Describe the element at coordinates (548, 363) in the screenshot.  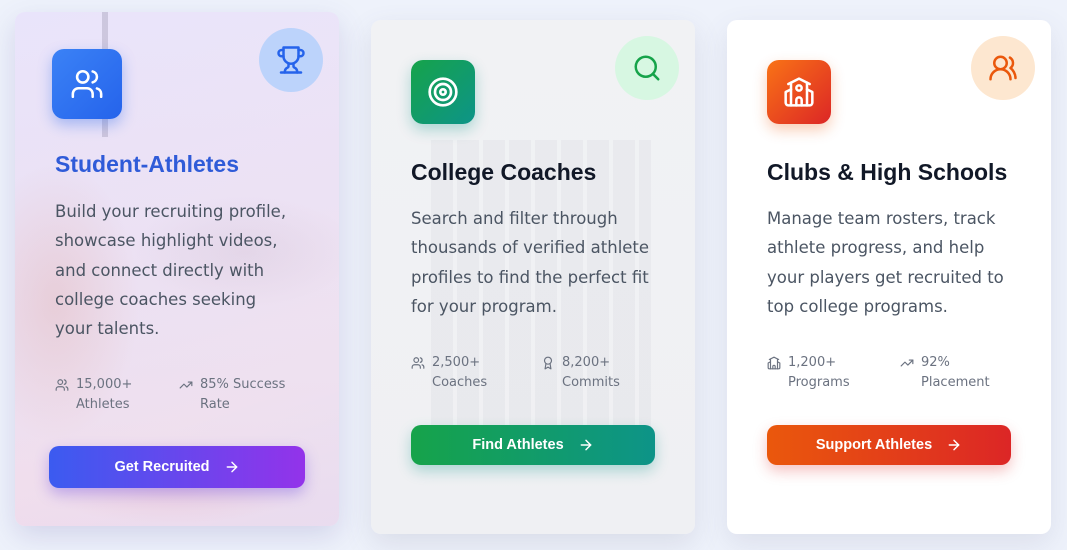
I see `award-icon` at that location.